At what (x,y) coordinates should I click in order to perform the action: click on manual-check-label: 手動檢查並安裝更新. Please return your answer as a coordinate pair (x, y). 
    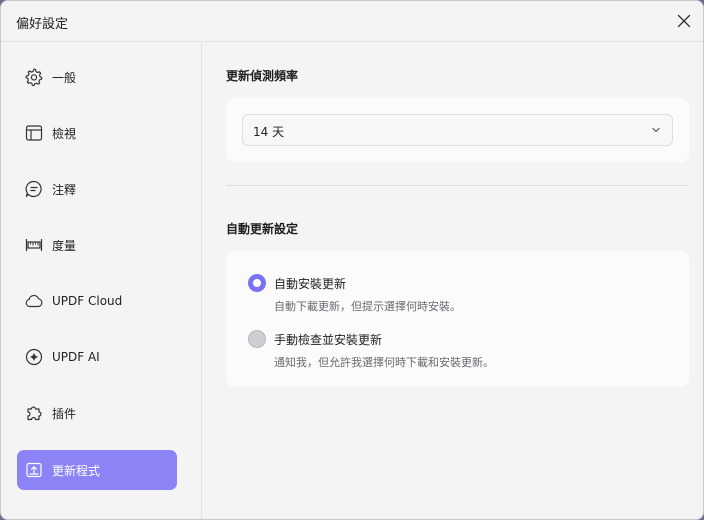
    Looking at the image, I should click on (328, 340).